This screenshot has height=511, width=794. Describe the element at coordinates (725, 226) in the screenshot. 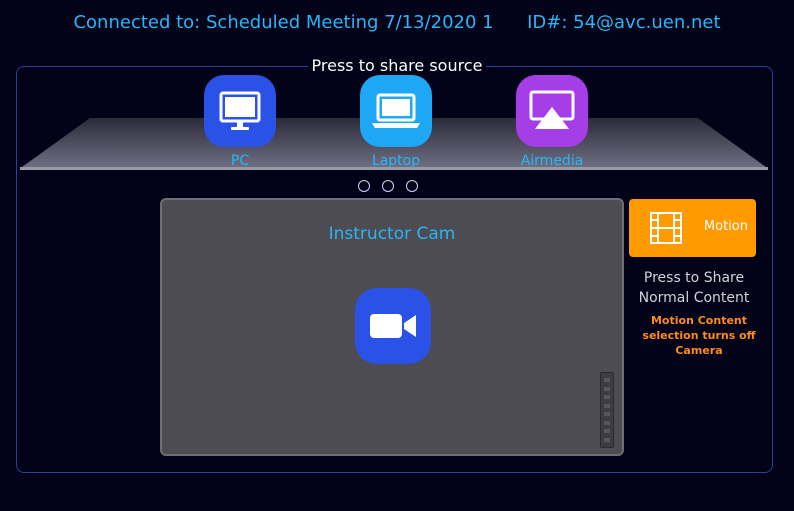

I see `motion-label: Motion` at that location.